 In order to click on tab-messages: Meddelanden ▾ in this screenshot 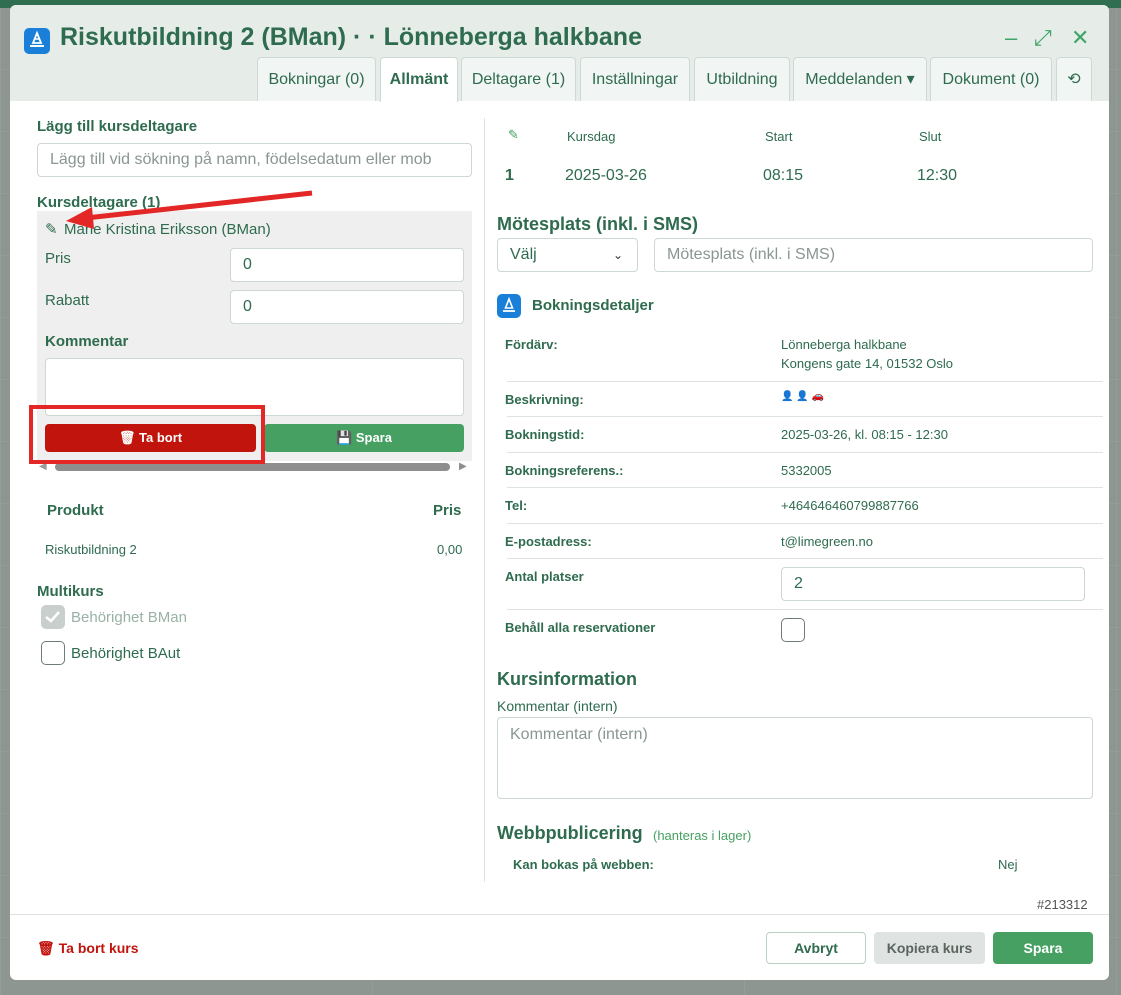, I will do `click(860, 79)`.